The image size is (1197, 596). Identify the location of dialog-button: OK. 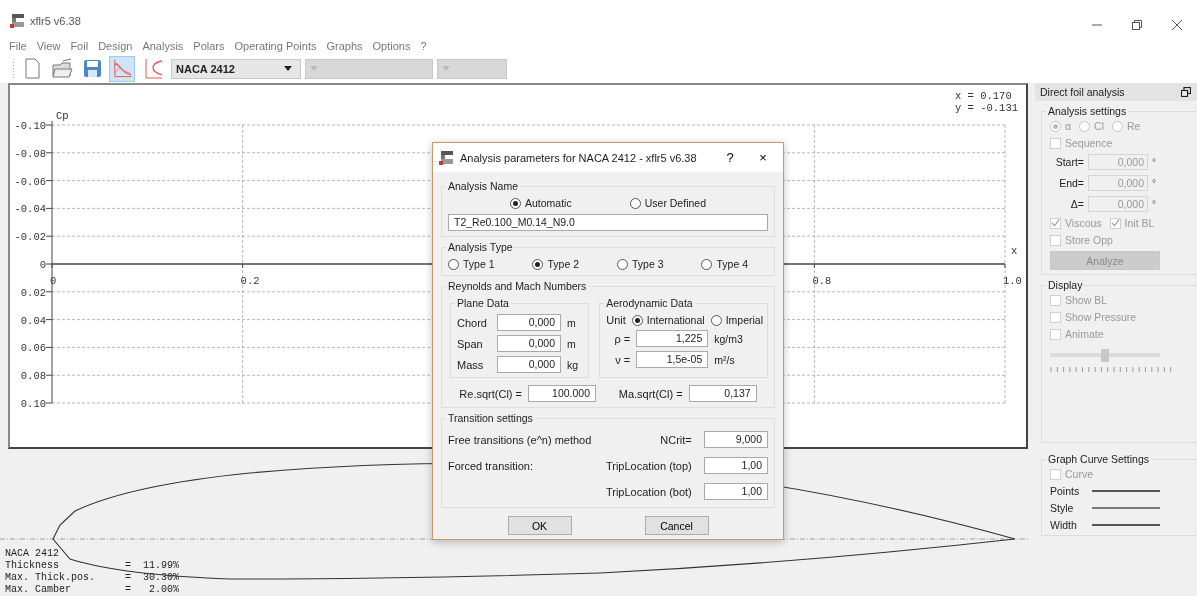
(539, 525).